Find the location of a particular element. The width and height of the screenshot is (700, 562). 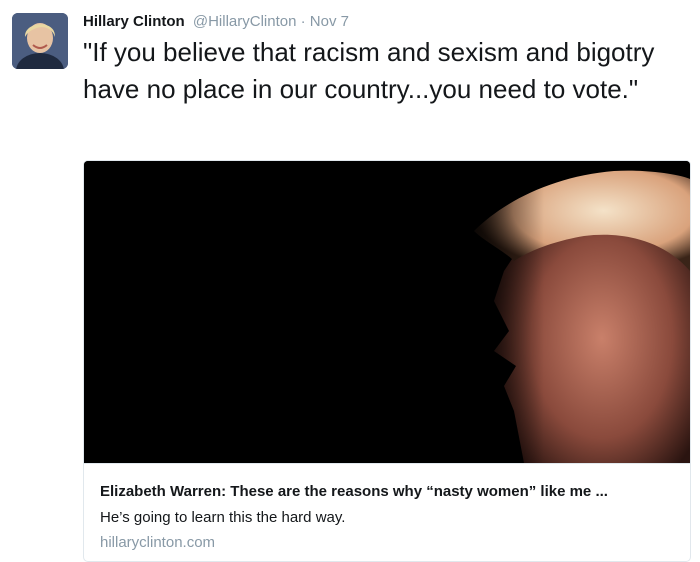

avatar-image is located at coordinates (40, 41).